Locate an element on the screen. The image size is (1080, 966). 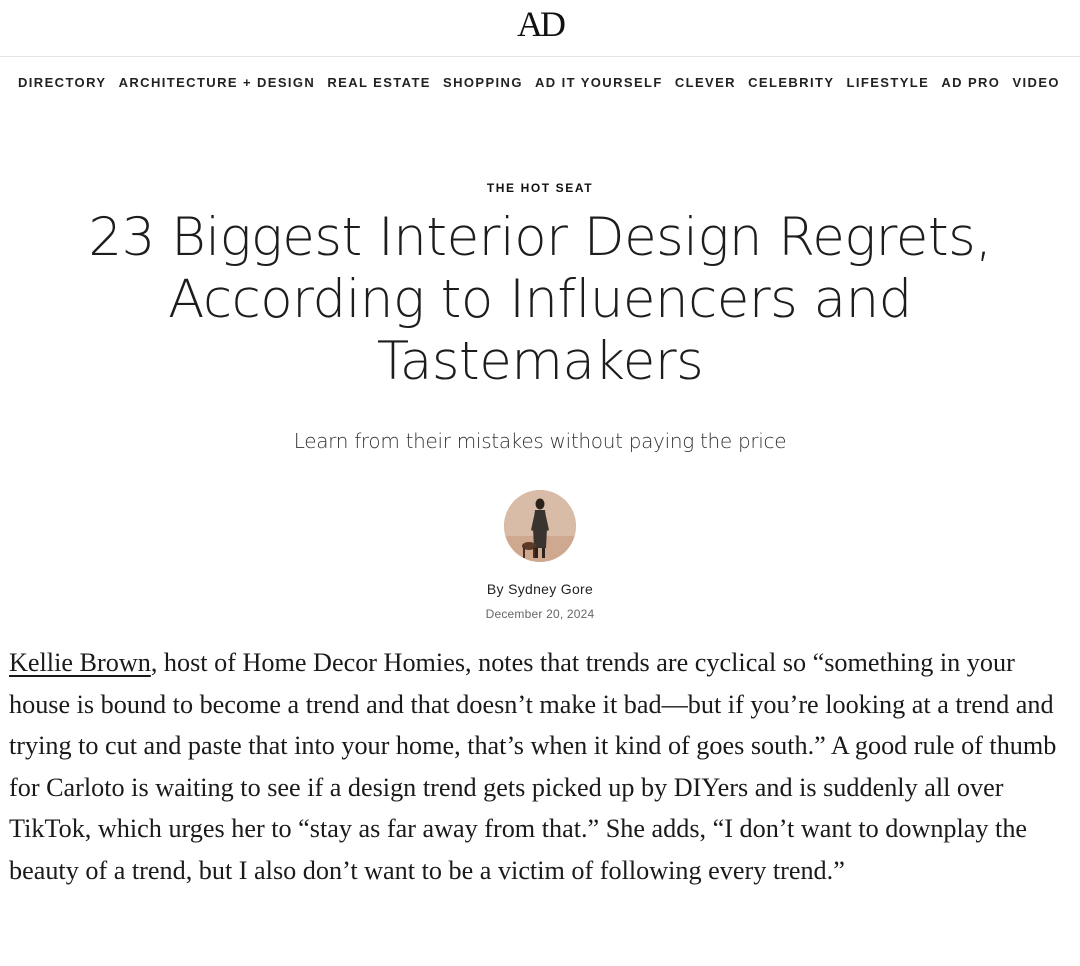
nav-item-ad-it-yourself: AD IT YOURSELF is located at coordinates (599, 82).